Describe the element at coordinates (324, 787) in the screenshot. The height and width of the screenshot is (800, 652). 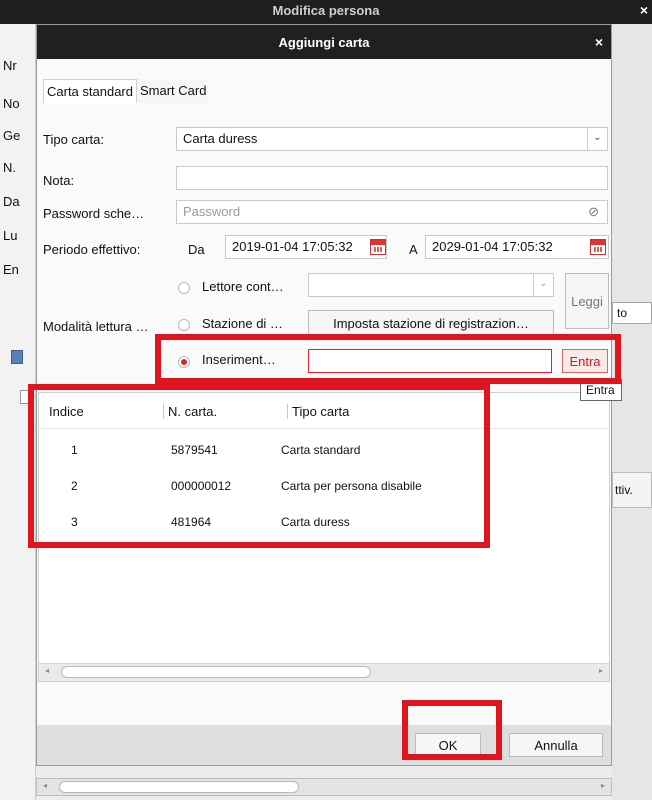
I see `parent-horizontal-scrollbar: ◂ ▸` at that location.